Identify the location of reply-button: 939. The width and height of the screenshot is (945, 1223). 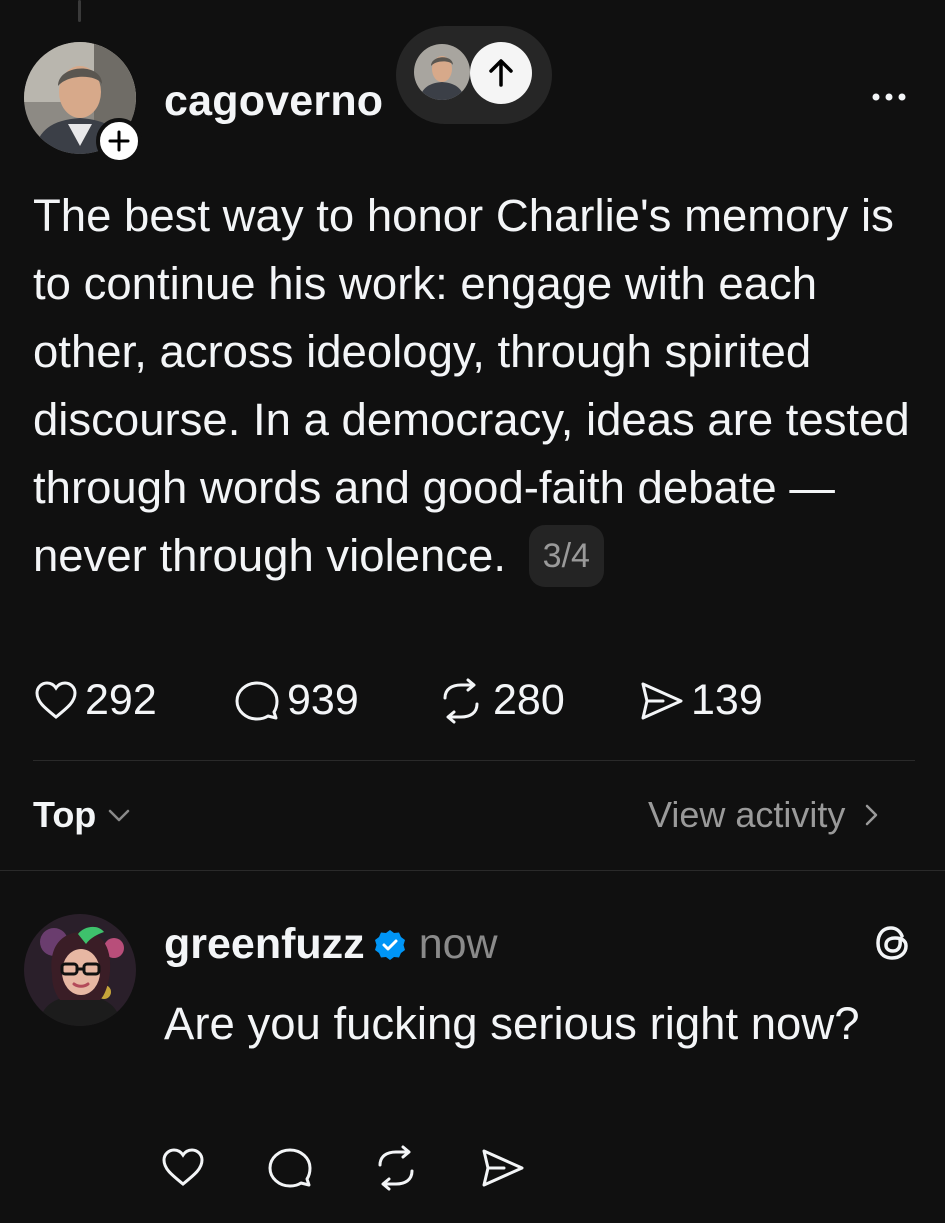
(296, 700).